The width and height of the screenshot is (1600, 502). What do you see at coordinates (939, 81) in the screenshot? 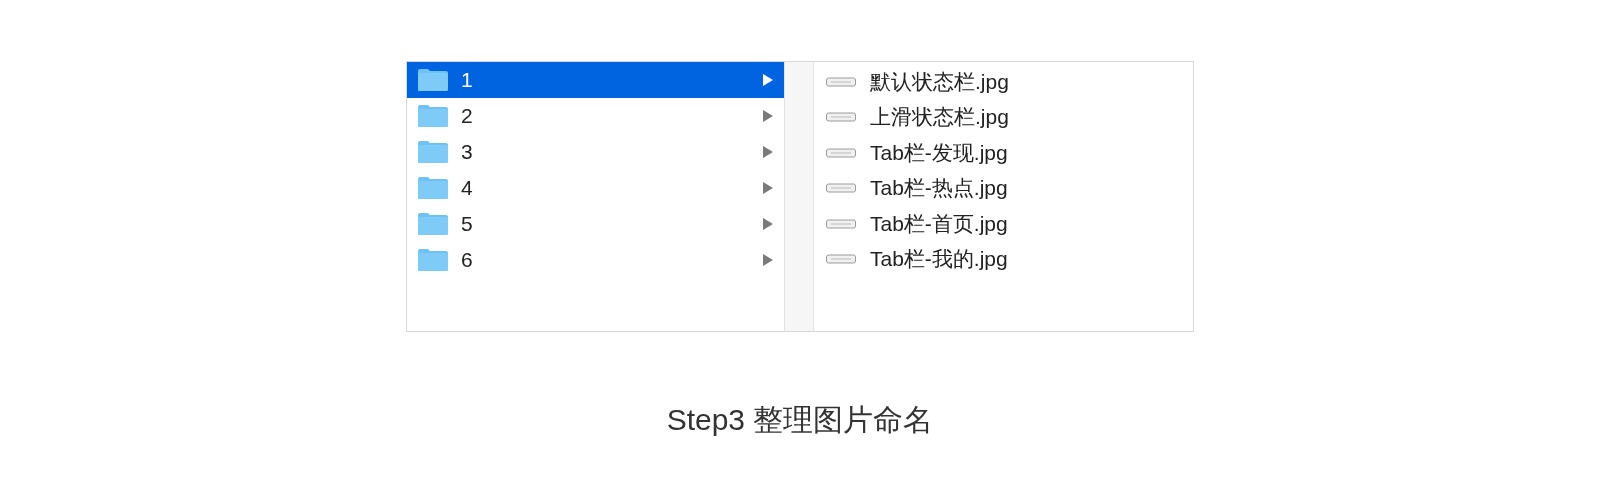
I see `file-name: 默认状态栏.jpg` at bounding box center [939, 81].